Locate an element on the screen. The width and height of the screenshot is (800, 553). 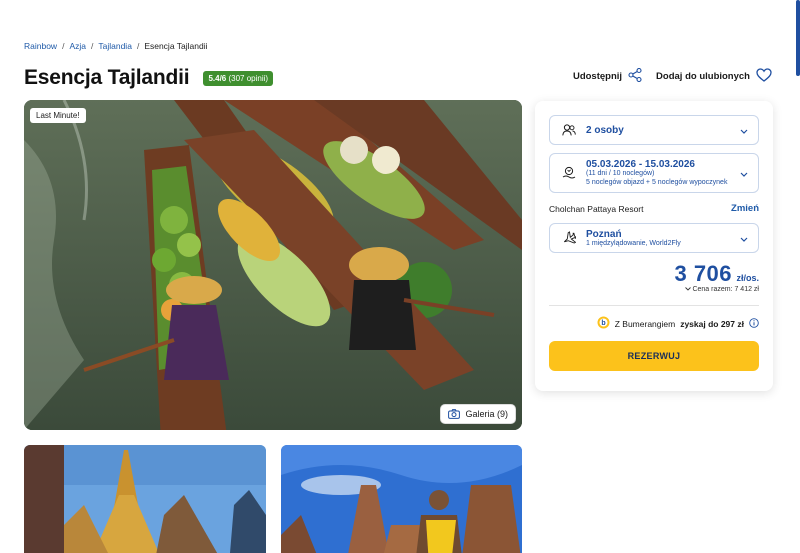
temple-photo is located at coordinates (145, 499).